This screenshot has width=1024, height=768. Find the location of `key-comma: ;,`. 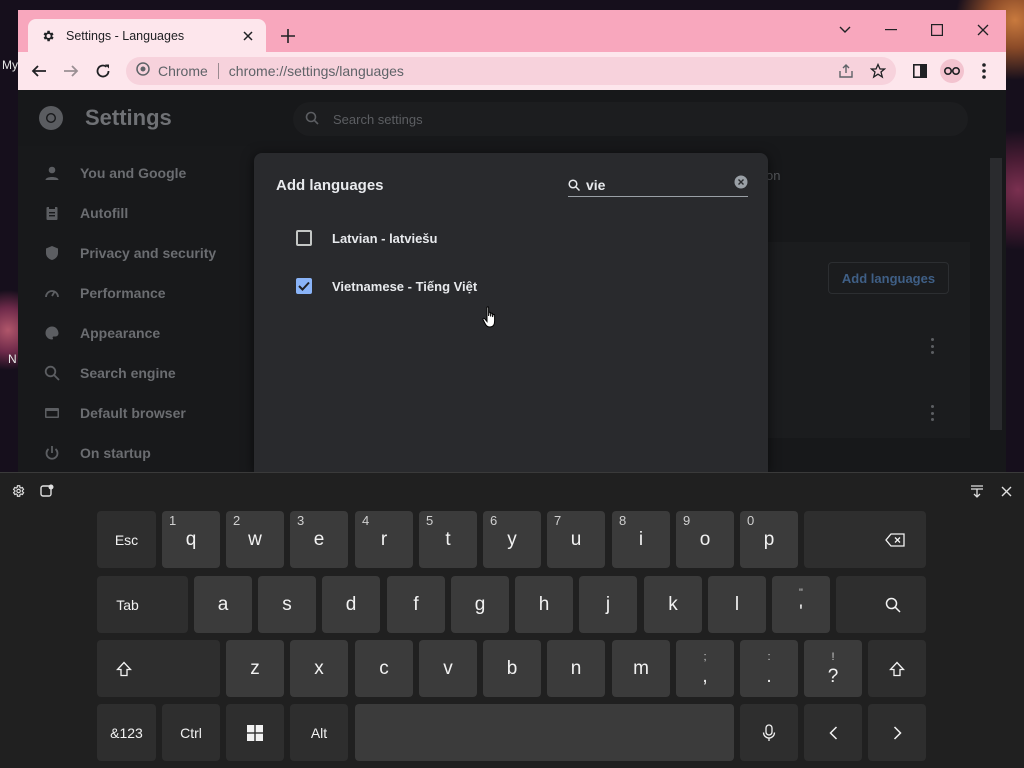

key-comma: ;, is located at coordinates (705, 668).